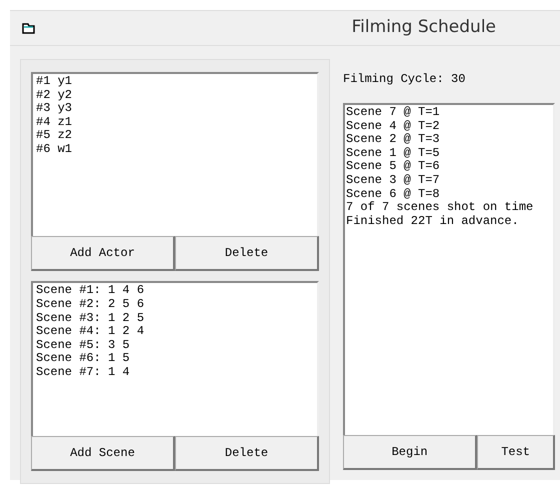  I want to click on scene-item: Scene #7: 1 4, so click(175, 373).